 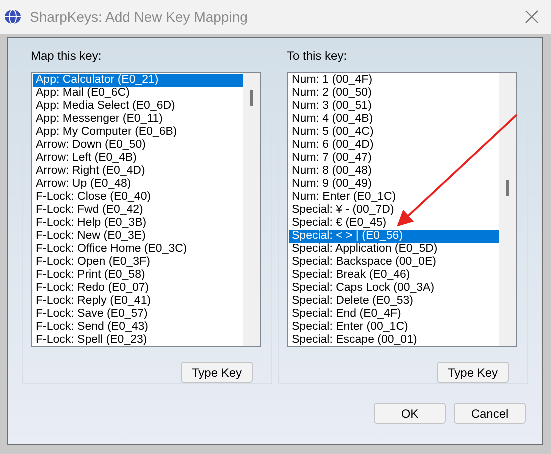 What do you see at coordinates (394, 249) in the screenshot?
I see `list-item: Special: Application (E0_5D)` at bounding box center [394, 249].